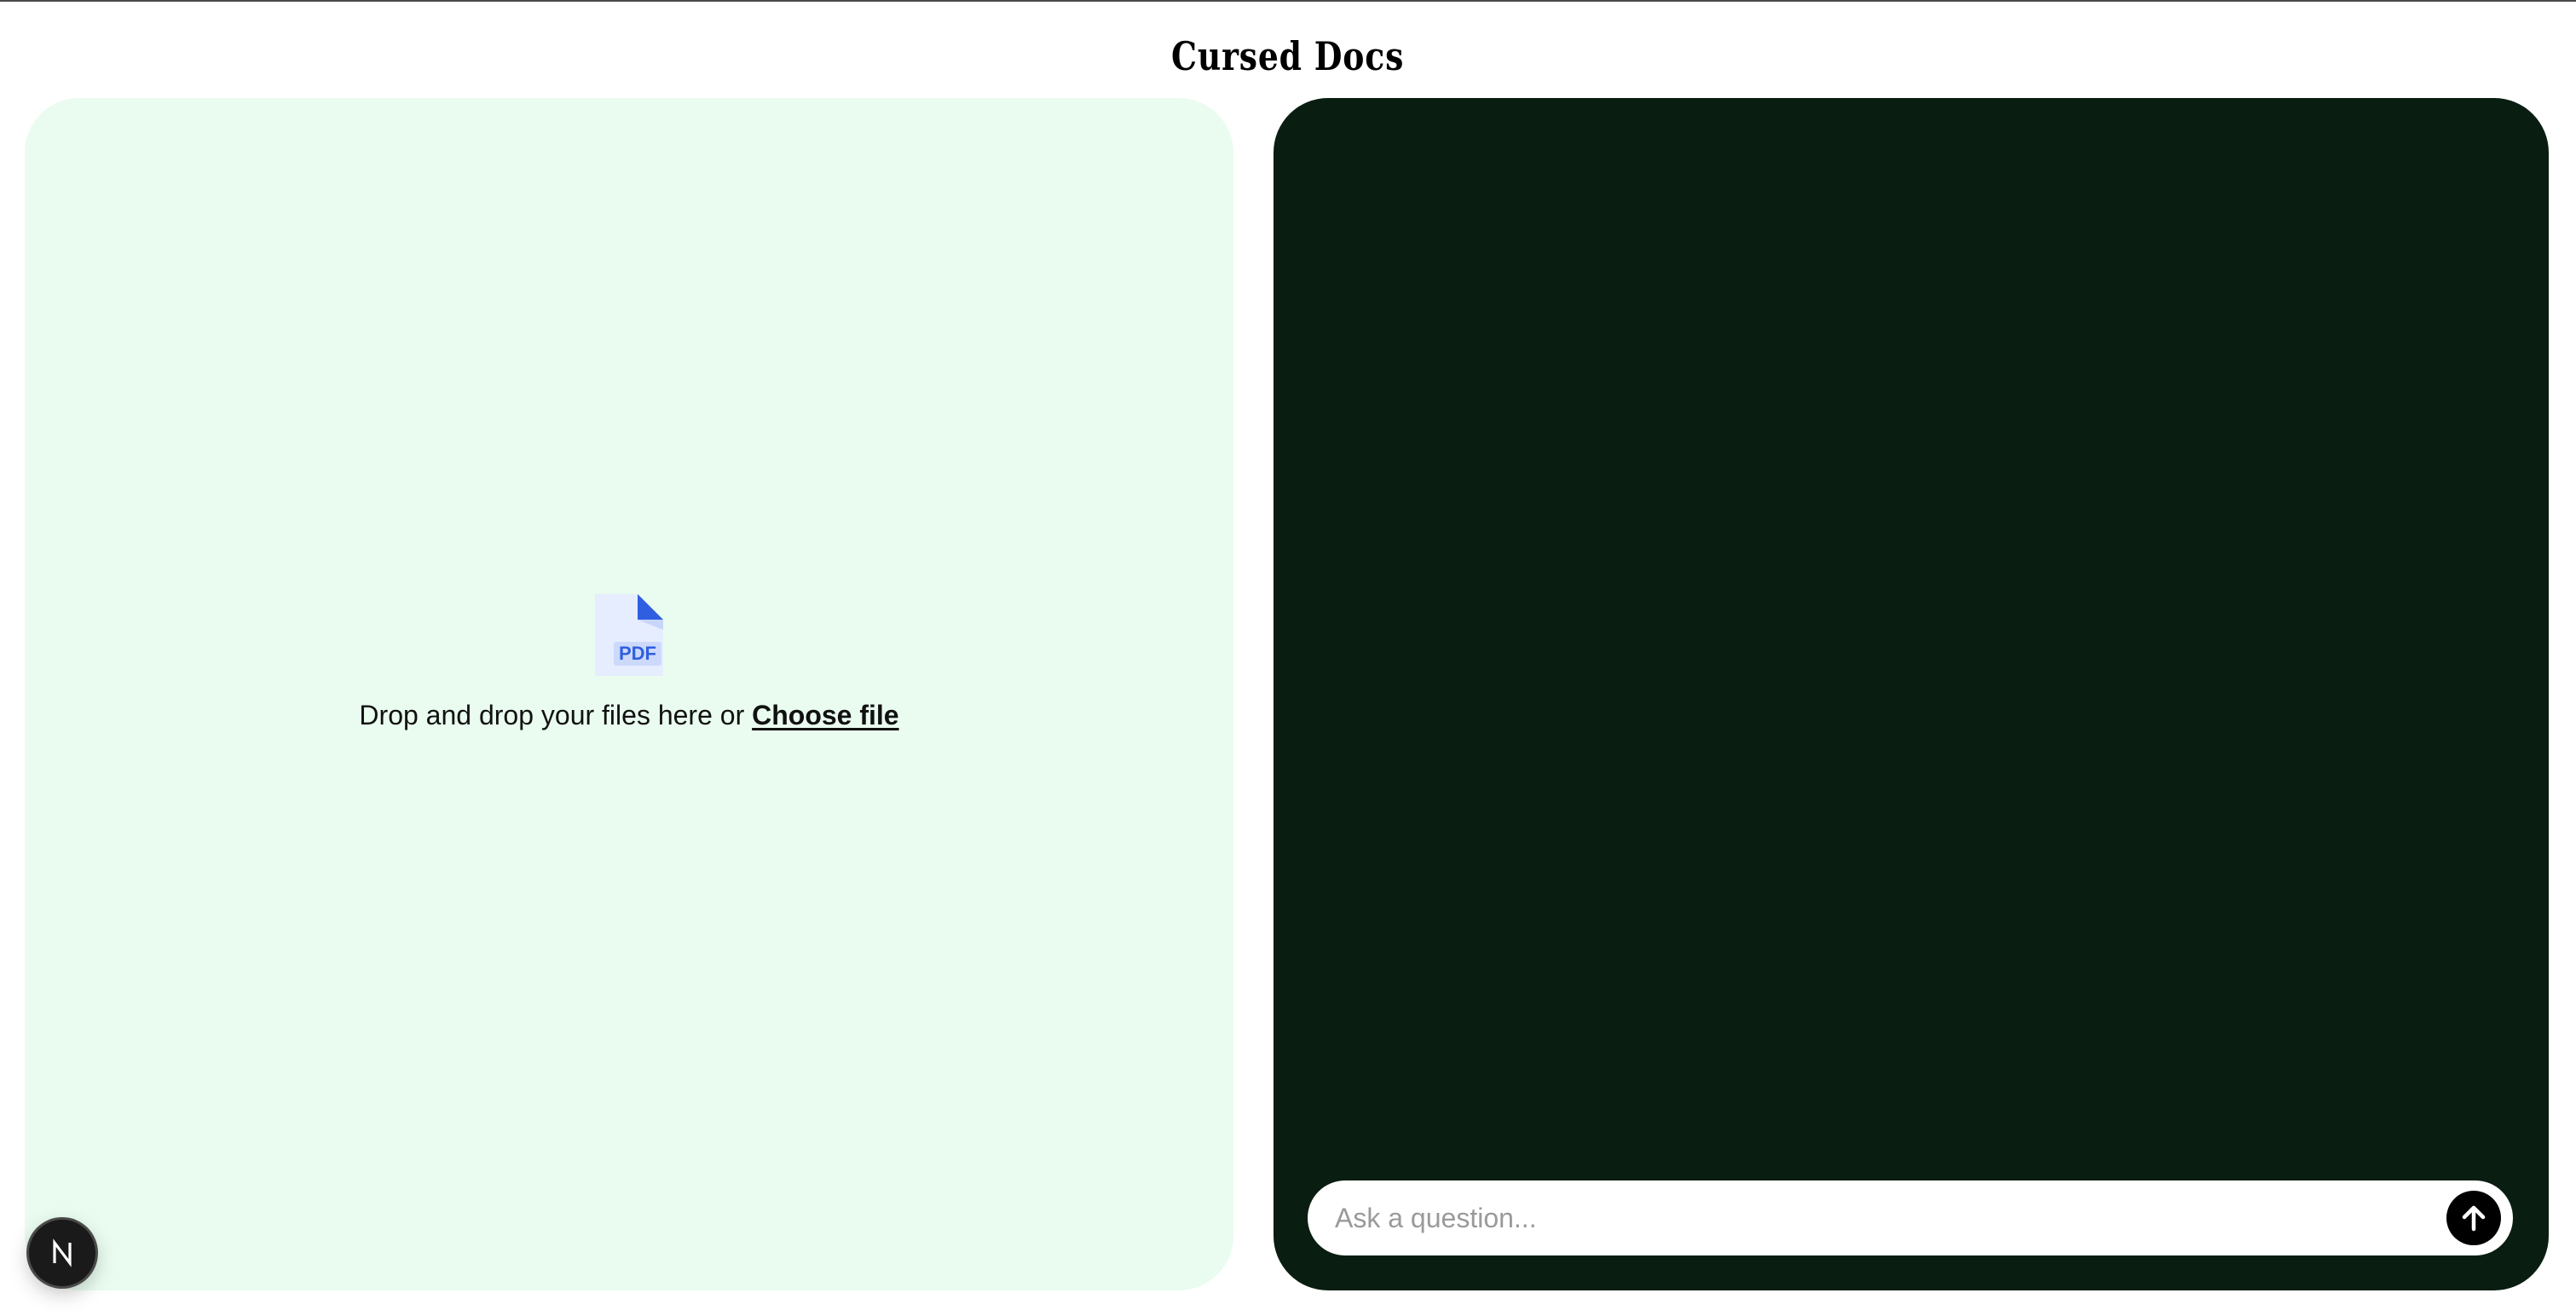  What do you see at coordinates (637, 654) in the screenshot?
I see `pdf-icon-label: PDF` at bounding box center [637, 654].